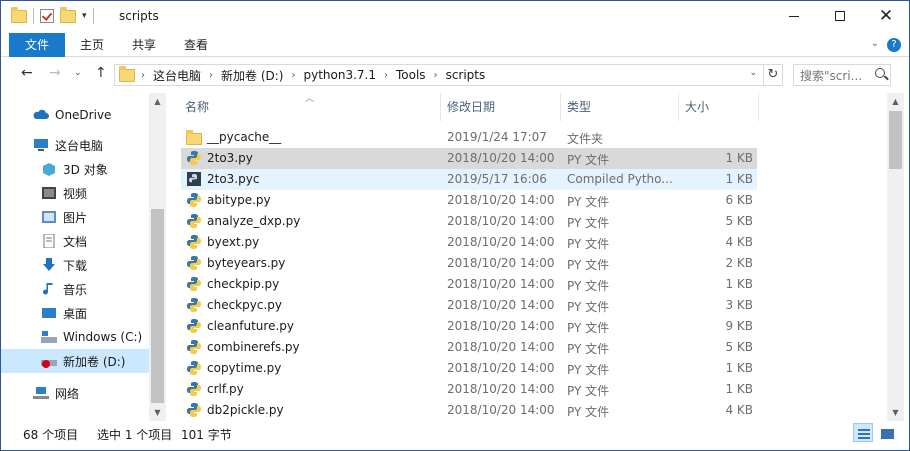 The image size is (910, 451). I want to click on file-size: 5 KB, so click(739, 221).